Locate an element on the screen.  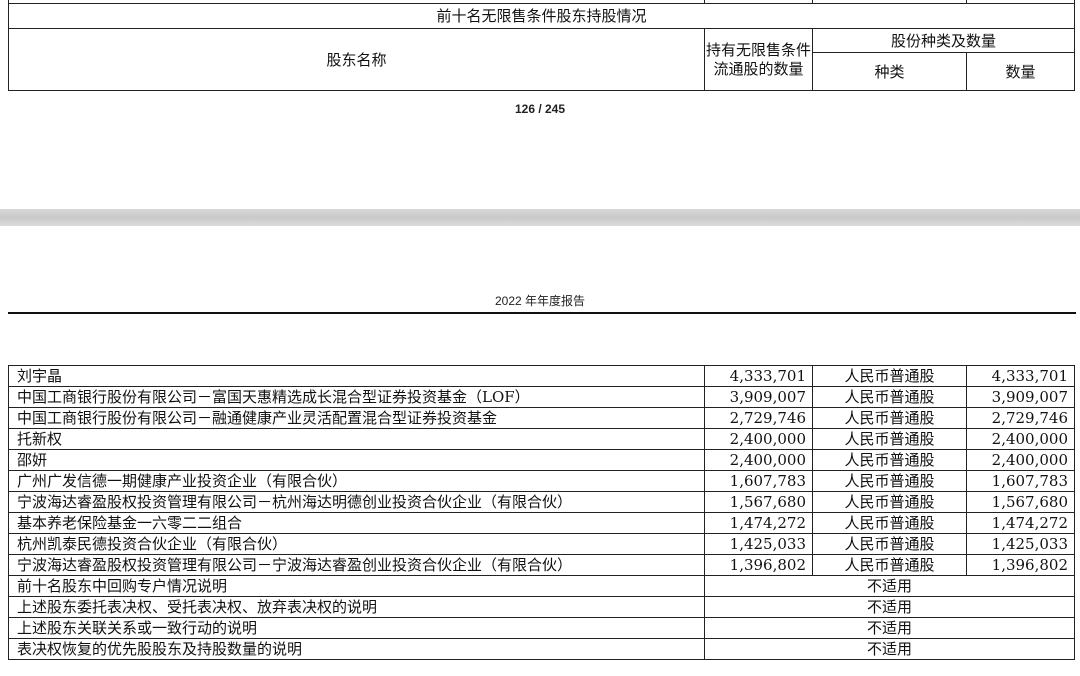
share-qty: 3,909,007 is located at coordinates (1020, 397).